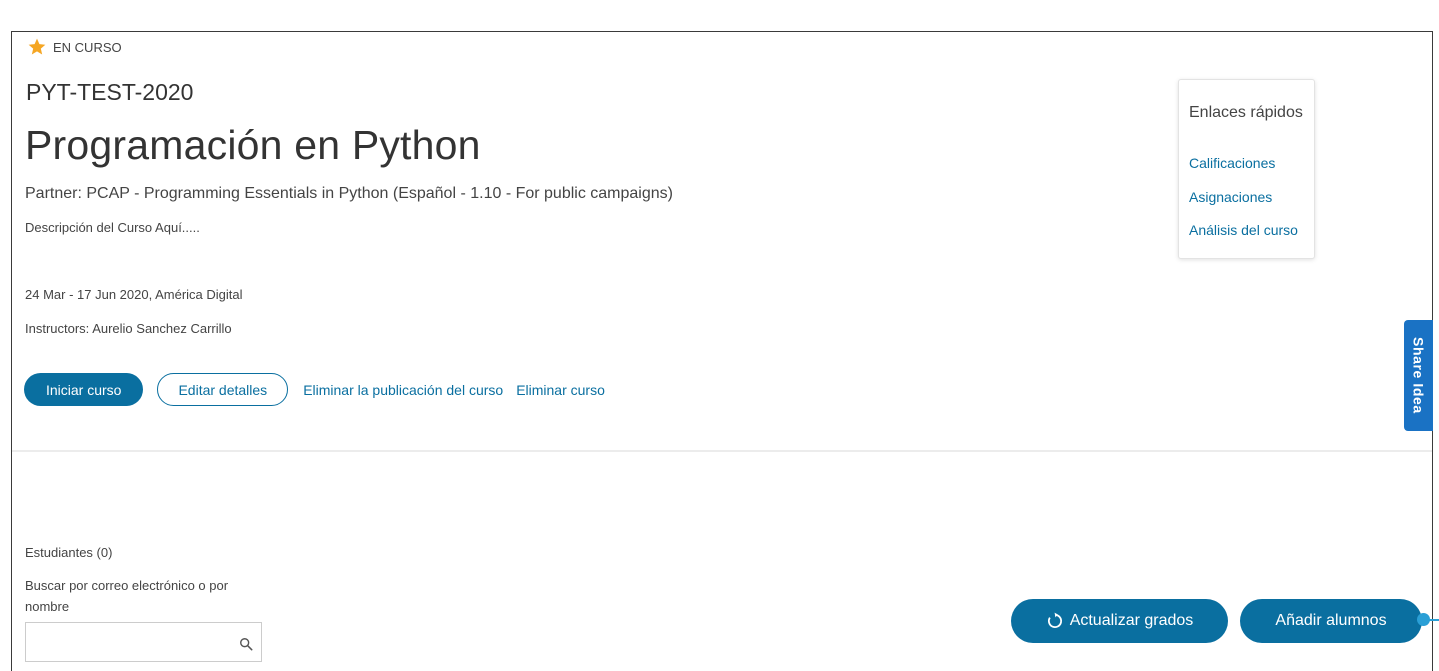 This screenshot has width=1439, height=671. Describe the element at coordinates (1331, 621) in the screenshot. I see `add-students-button: Añadir alumnos` at that location.